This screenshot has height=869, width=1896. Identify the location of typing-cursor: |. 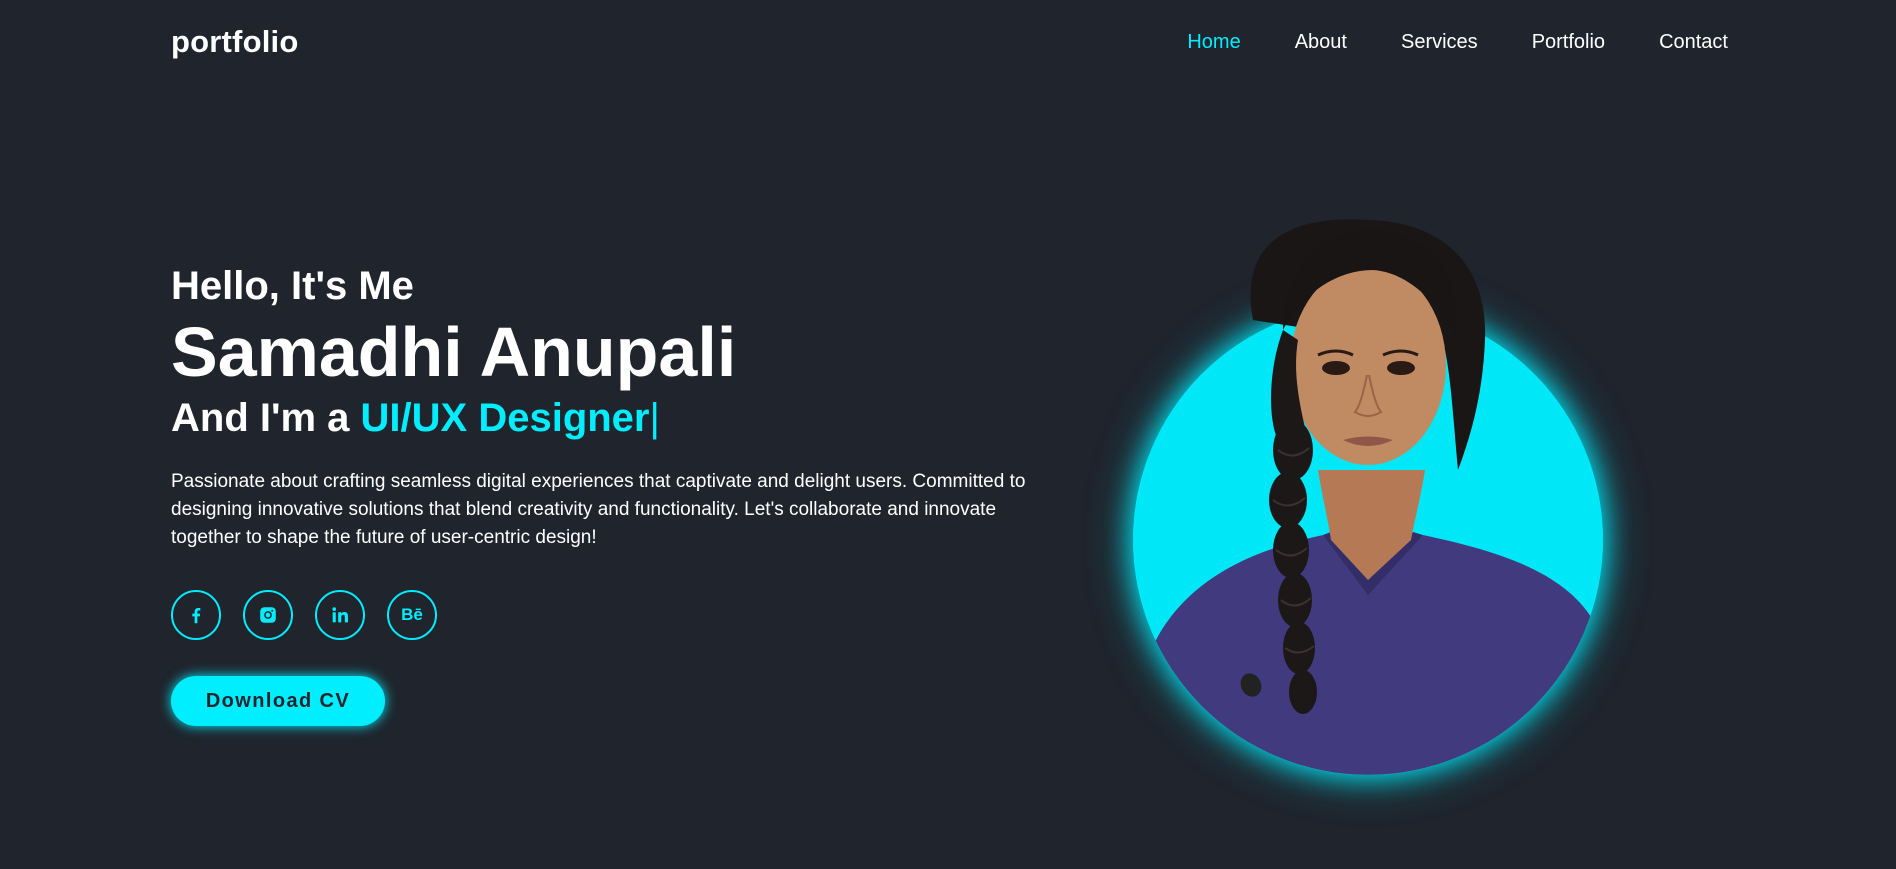
(654, 418).